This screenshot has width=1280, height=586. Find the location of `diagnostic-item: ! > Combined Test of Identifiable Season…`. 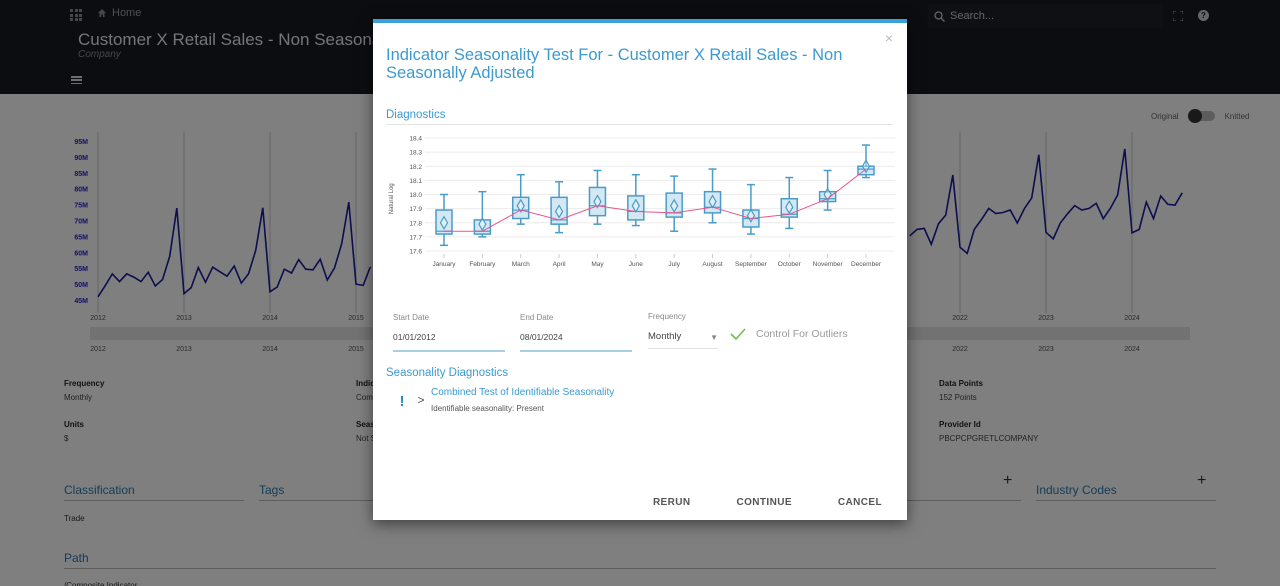

diagnostic-item: ! > Combined Test of Identifiable Season… is located at coordinates (504, 400).